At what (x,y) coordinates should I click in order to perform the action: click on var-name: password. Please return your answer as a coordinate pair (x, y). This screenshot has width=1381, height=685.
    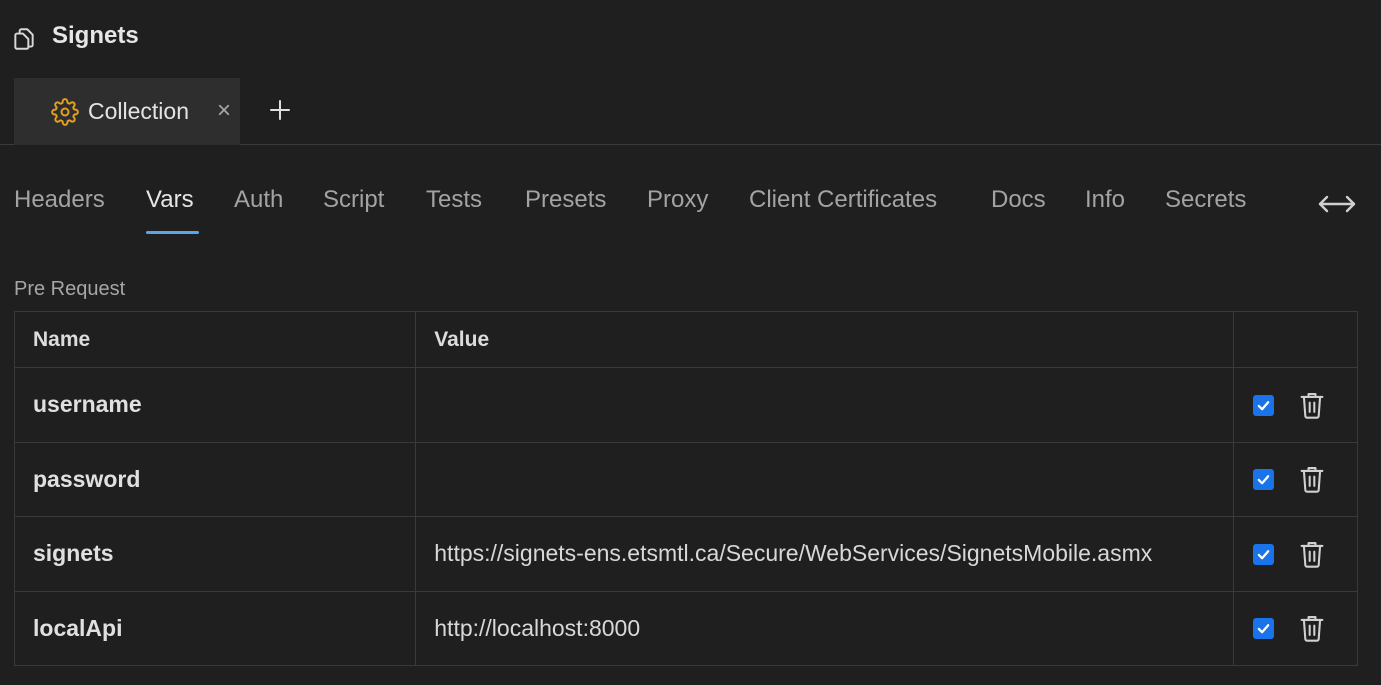
    Looking at the image, I should click on (215, 479).